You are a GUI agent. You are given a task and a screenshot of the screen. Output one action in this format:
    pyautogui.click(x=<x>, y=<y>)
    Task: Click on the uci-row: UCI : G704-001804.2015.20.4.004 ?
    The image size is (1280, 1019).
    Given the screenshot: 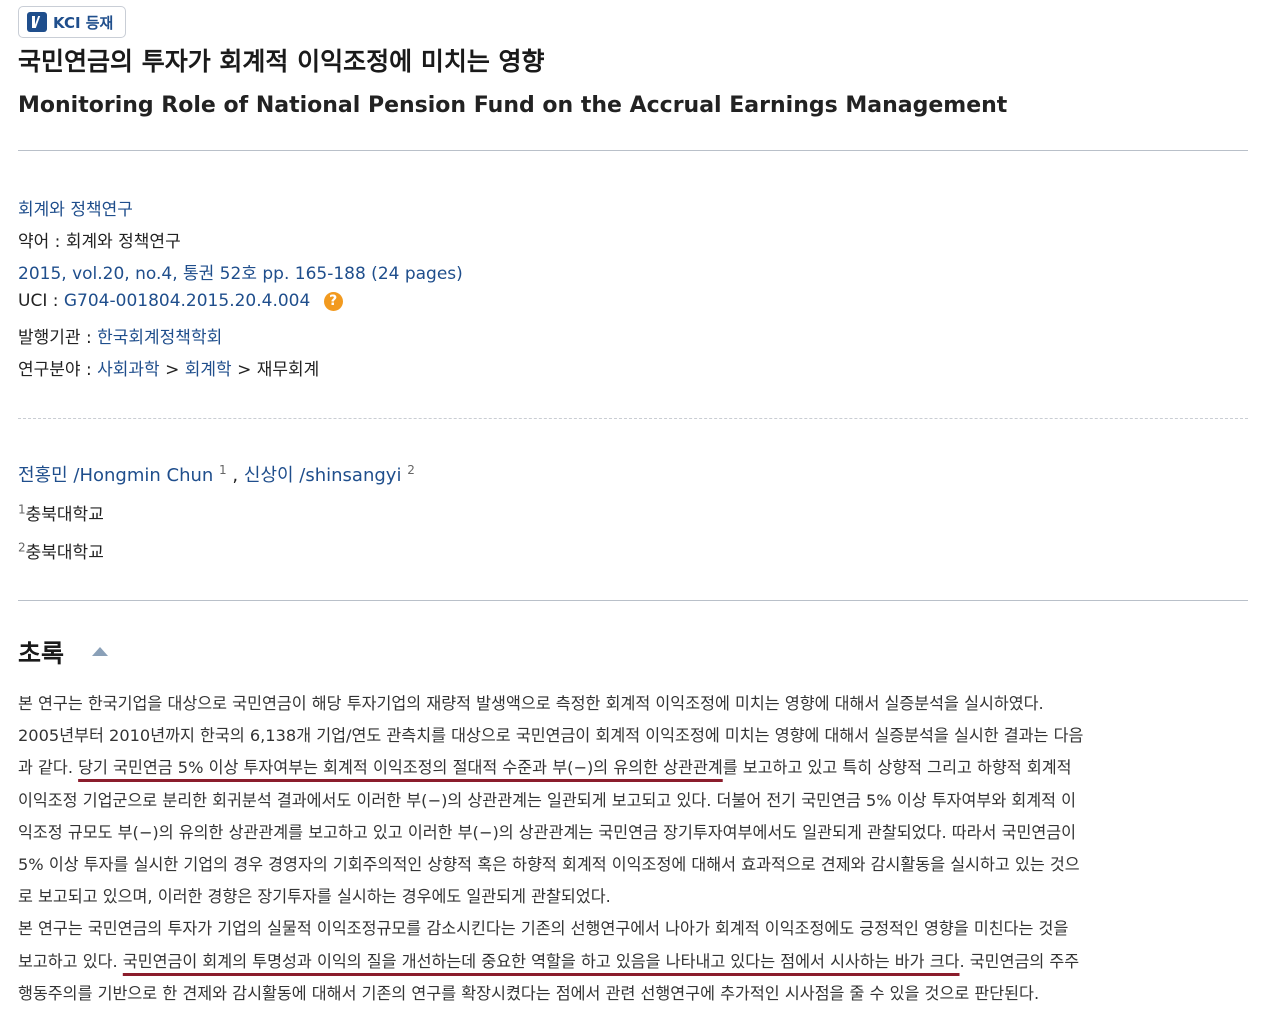 What is the action you would take?
    pyautogui.click(x=180, y=301)
    